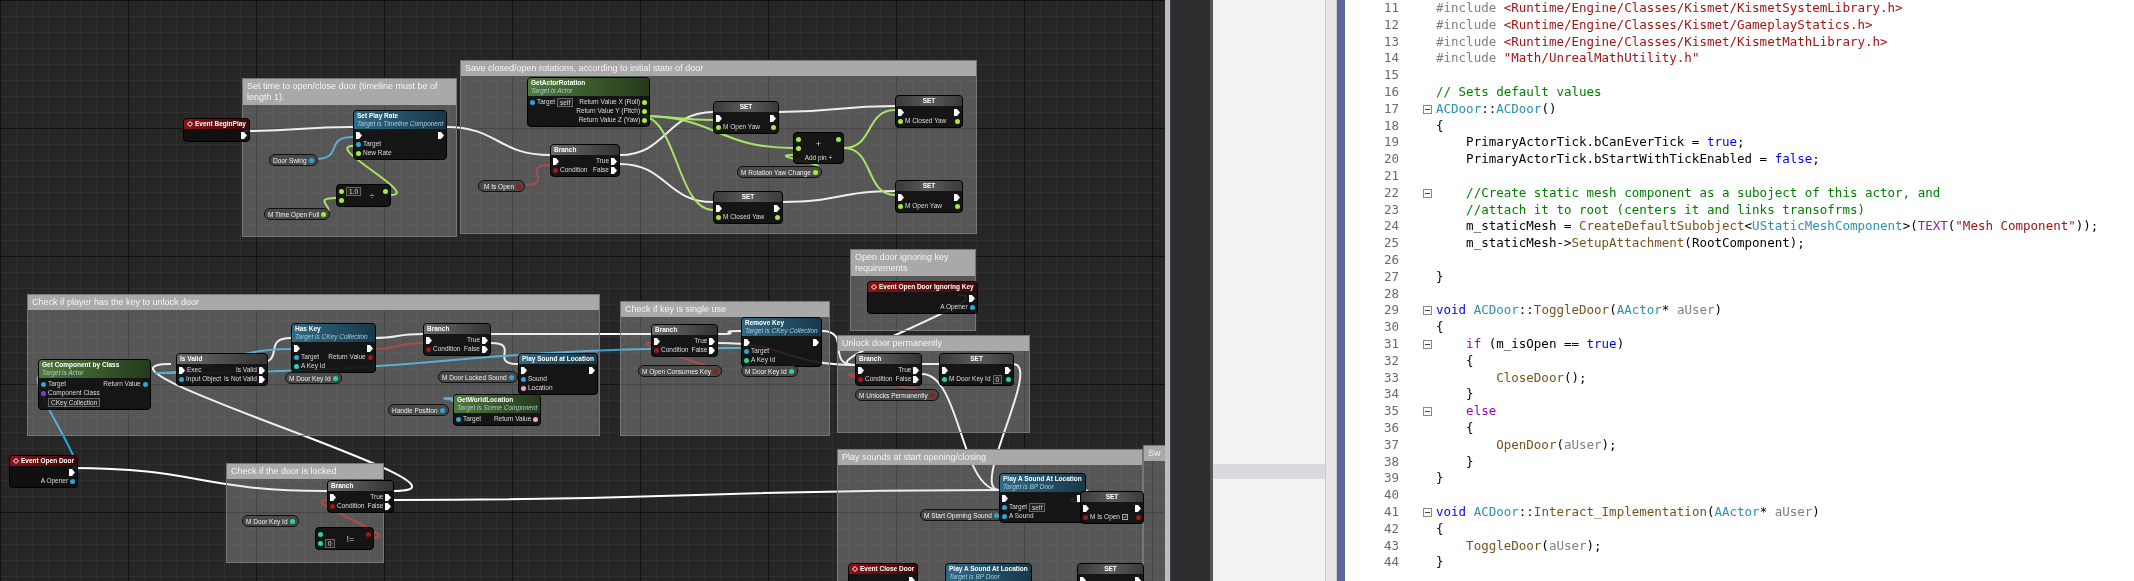  Describe the element at coordinates (1390, 176) in the screenshot. I see `line-number: 21` at that location.